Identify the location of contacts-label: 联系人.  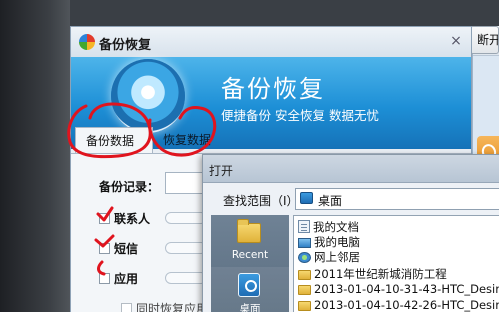
(132, 219).